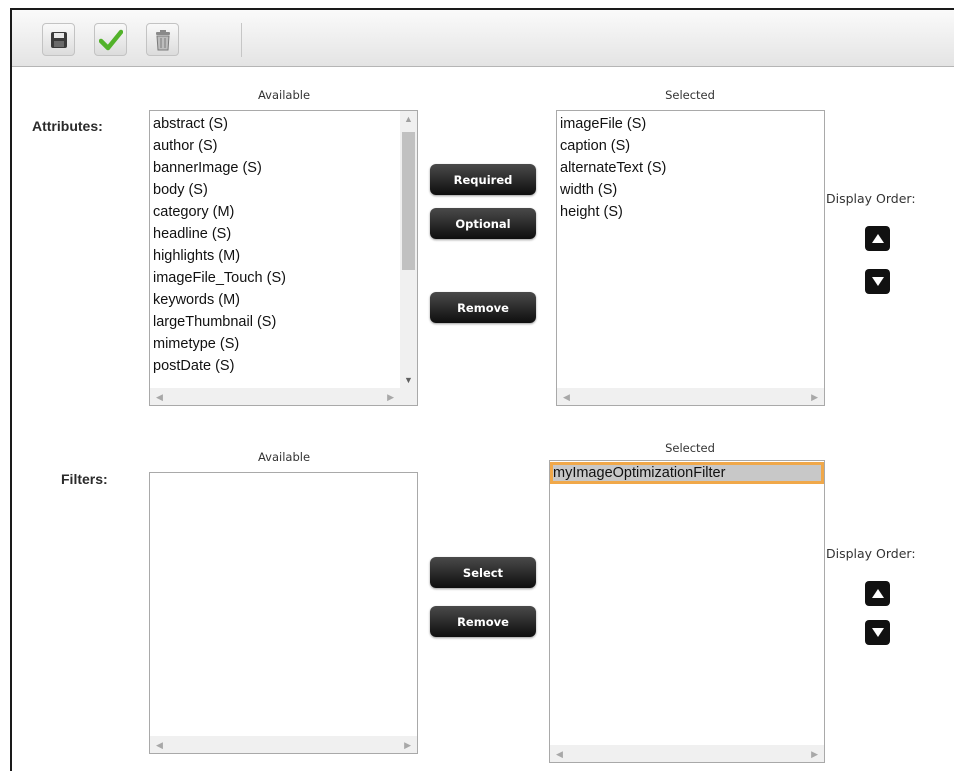 This screenshot has width=954, height=771. Describe the element at coordinates (241, 40) in the screenshot. I see `toolbar-separator` at that location.